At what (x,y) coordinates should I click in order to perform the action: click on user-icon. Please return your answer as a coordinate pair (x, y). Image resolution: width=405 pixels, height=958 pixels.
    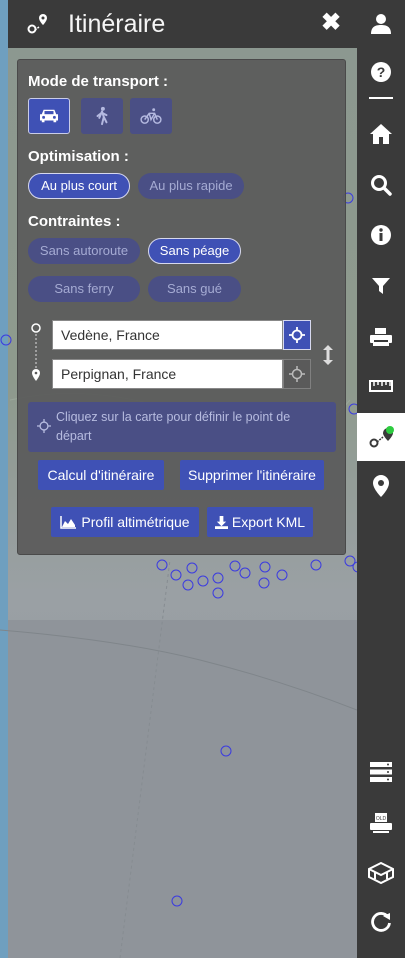
    Looking at the image, I should click on (381, 24).